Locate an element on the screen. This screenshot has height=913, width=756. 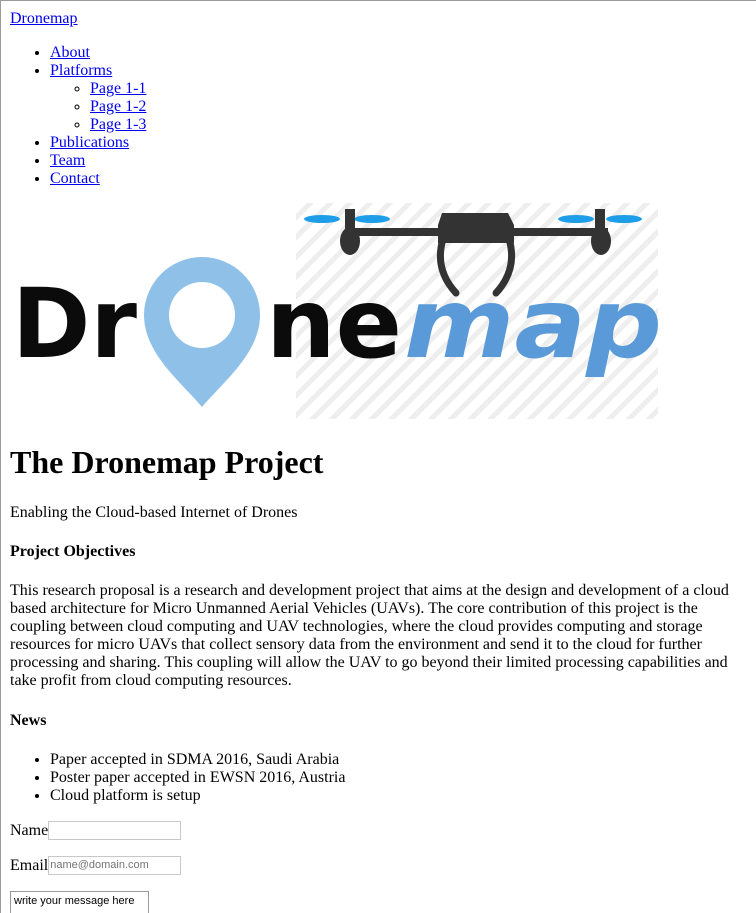
nav-item-platforms: Platforms Page 1-1 Page 1-2 Page 1-3 is located at coordinates (98, 98).